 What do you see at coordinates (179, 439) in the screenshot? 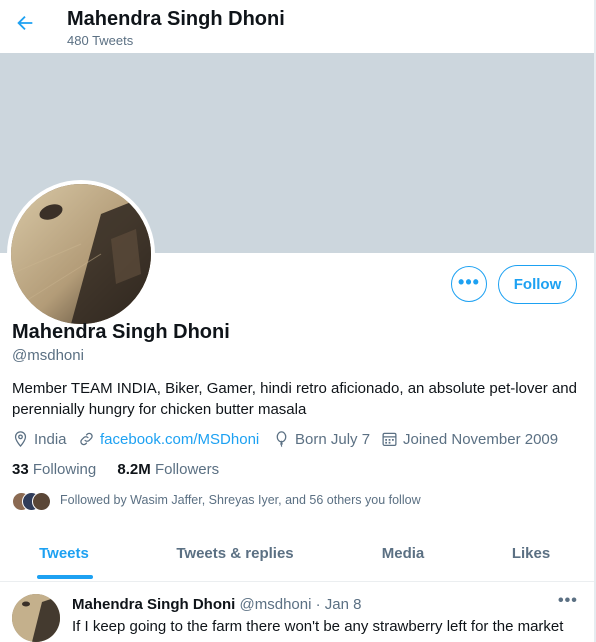
I see `website-link: facebook.com/MSDhoni` at bounding box center [179, 439].